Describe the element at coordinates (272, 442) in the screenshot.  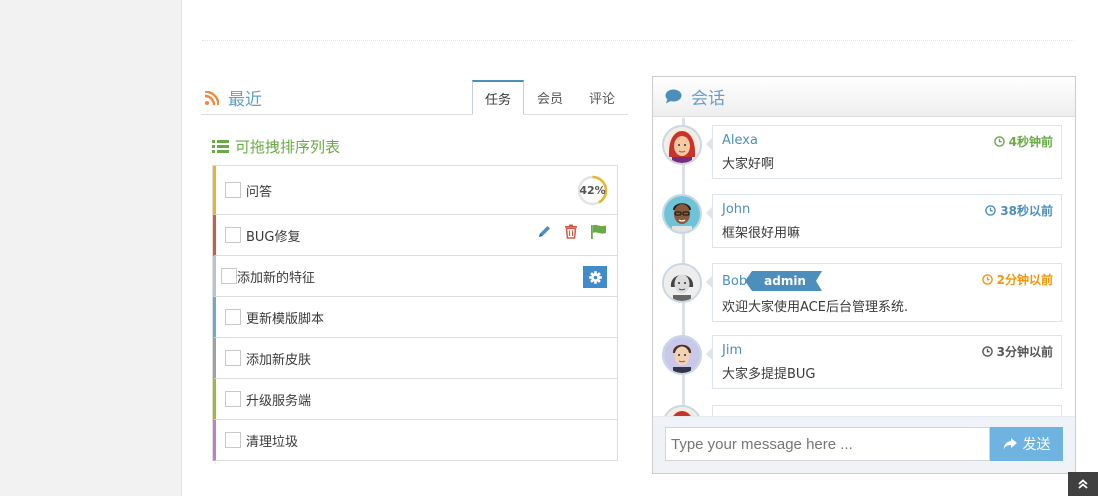
I see `task-label: 清理垃圾` at that location.